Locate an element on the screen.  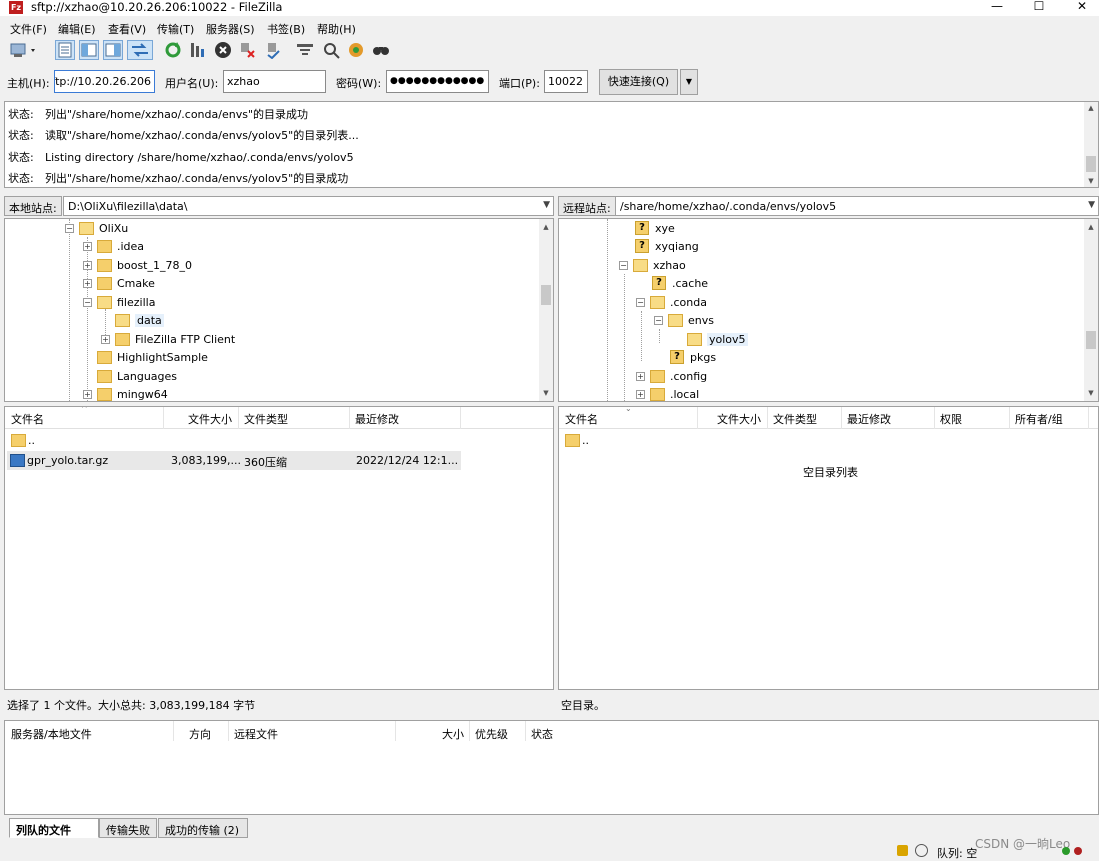
filter-icon is located at coordinates (305, 50).